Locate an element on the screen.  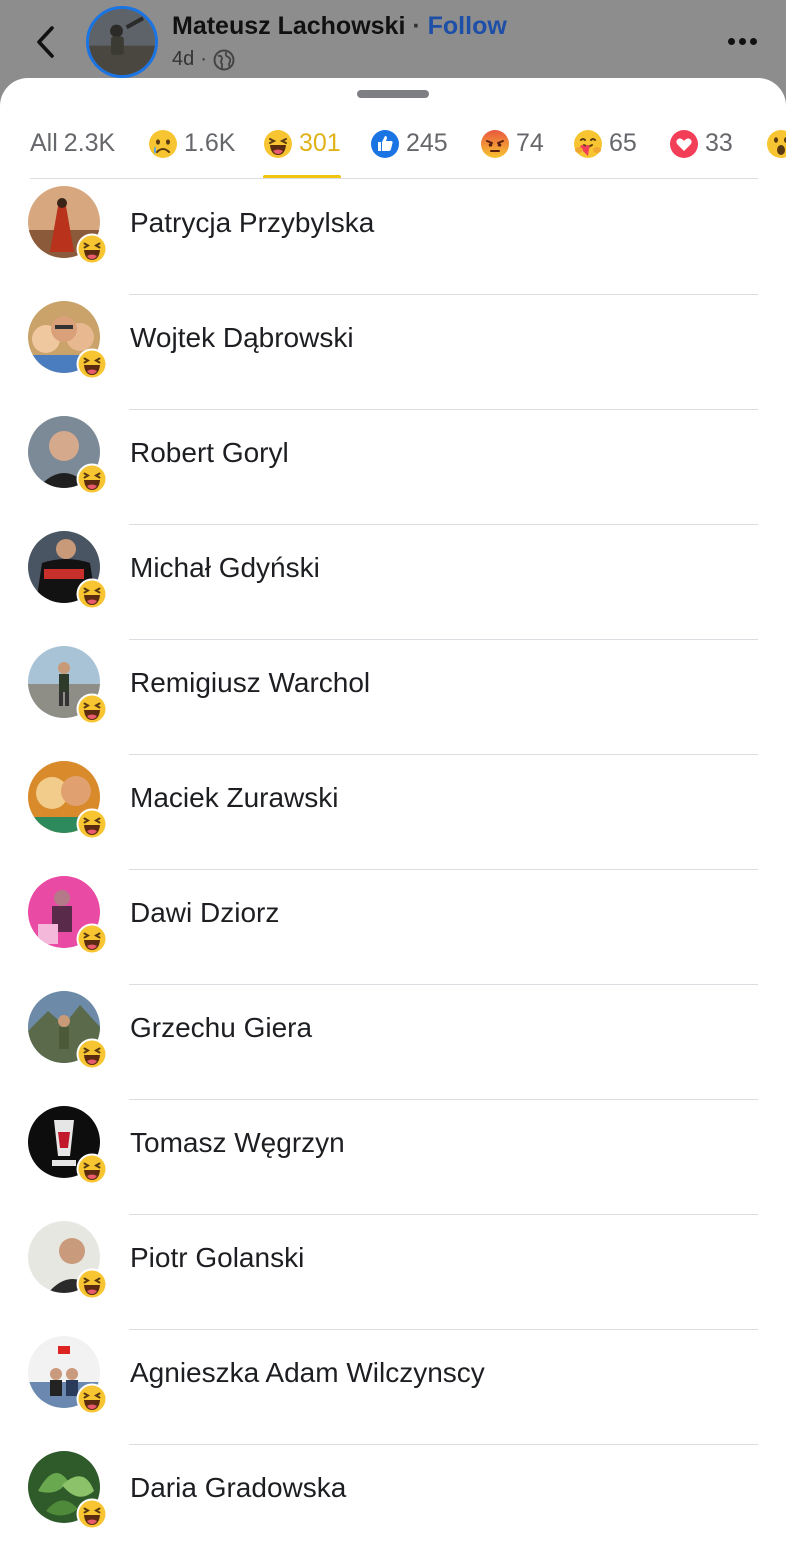
list-item: Daria Gradowska is located at coordinates (393, 1496).